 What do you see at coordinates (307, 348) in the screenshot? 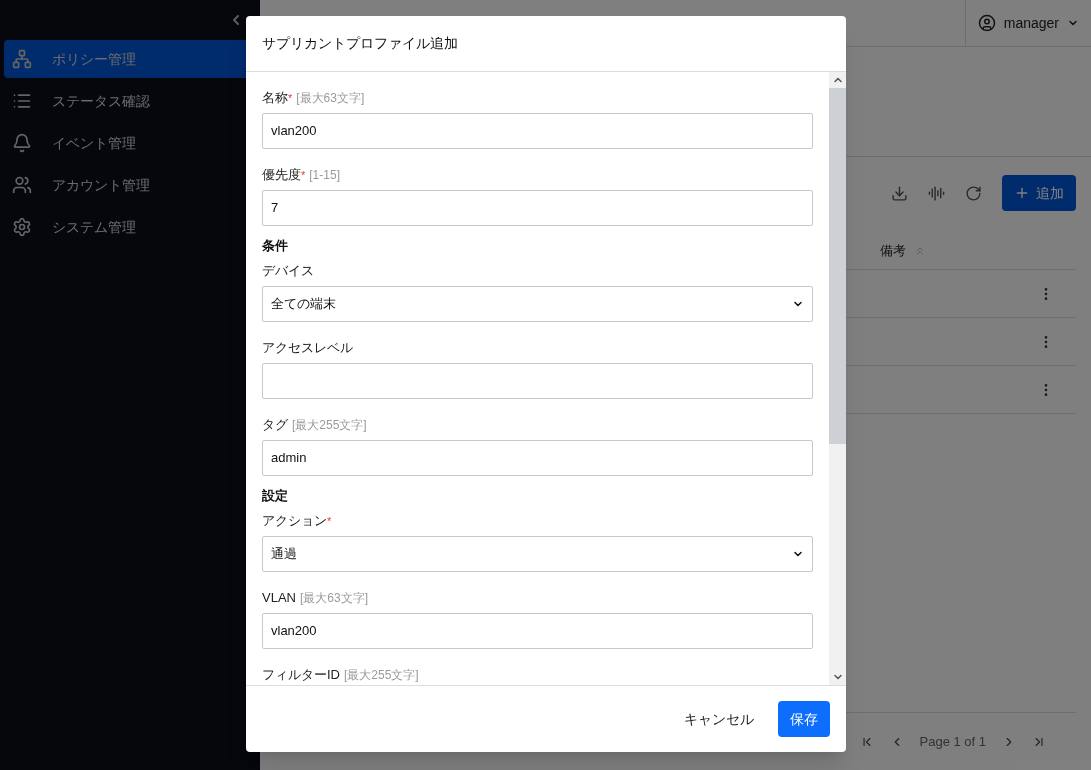
I see `field-label: アクセスレベル` at bounding box center [307, 348].